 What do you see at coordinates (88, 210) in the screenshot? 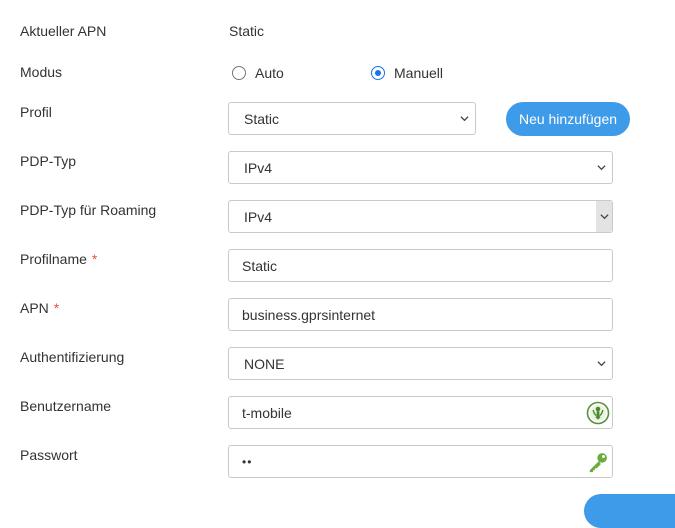
I see `pdp-type-roaming-label: PDP-Typ für Roaming` at bounding box center [88, 210].